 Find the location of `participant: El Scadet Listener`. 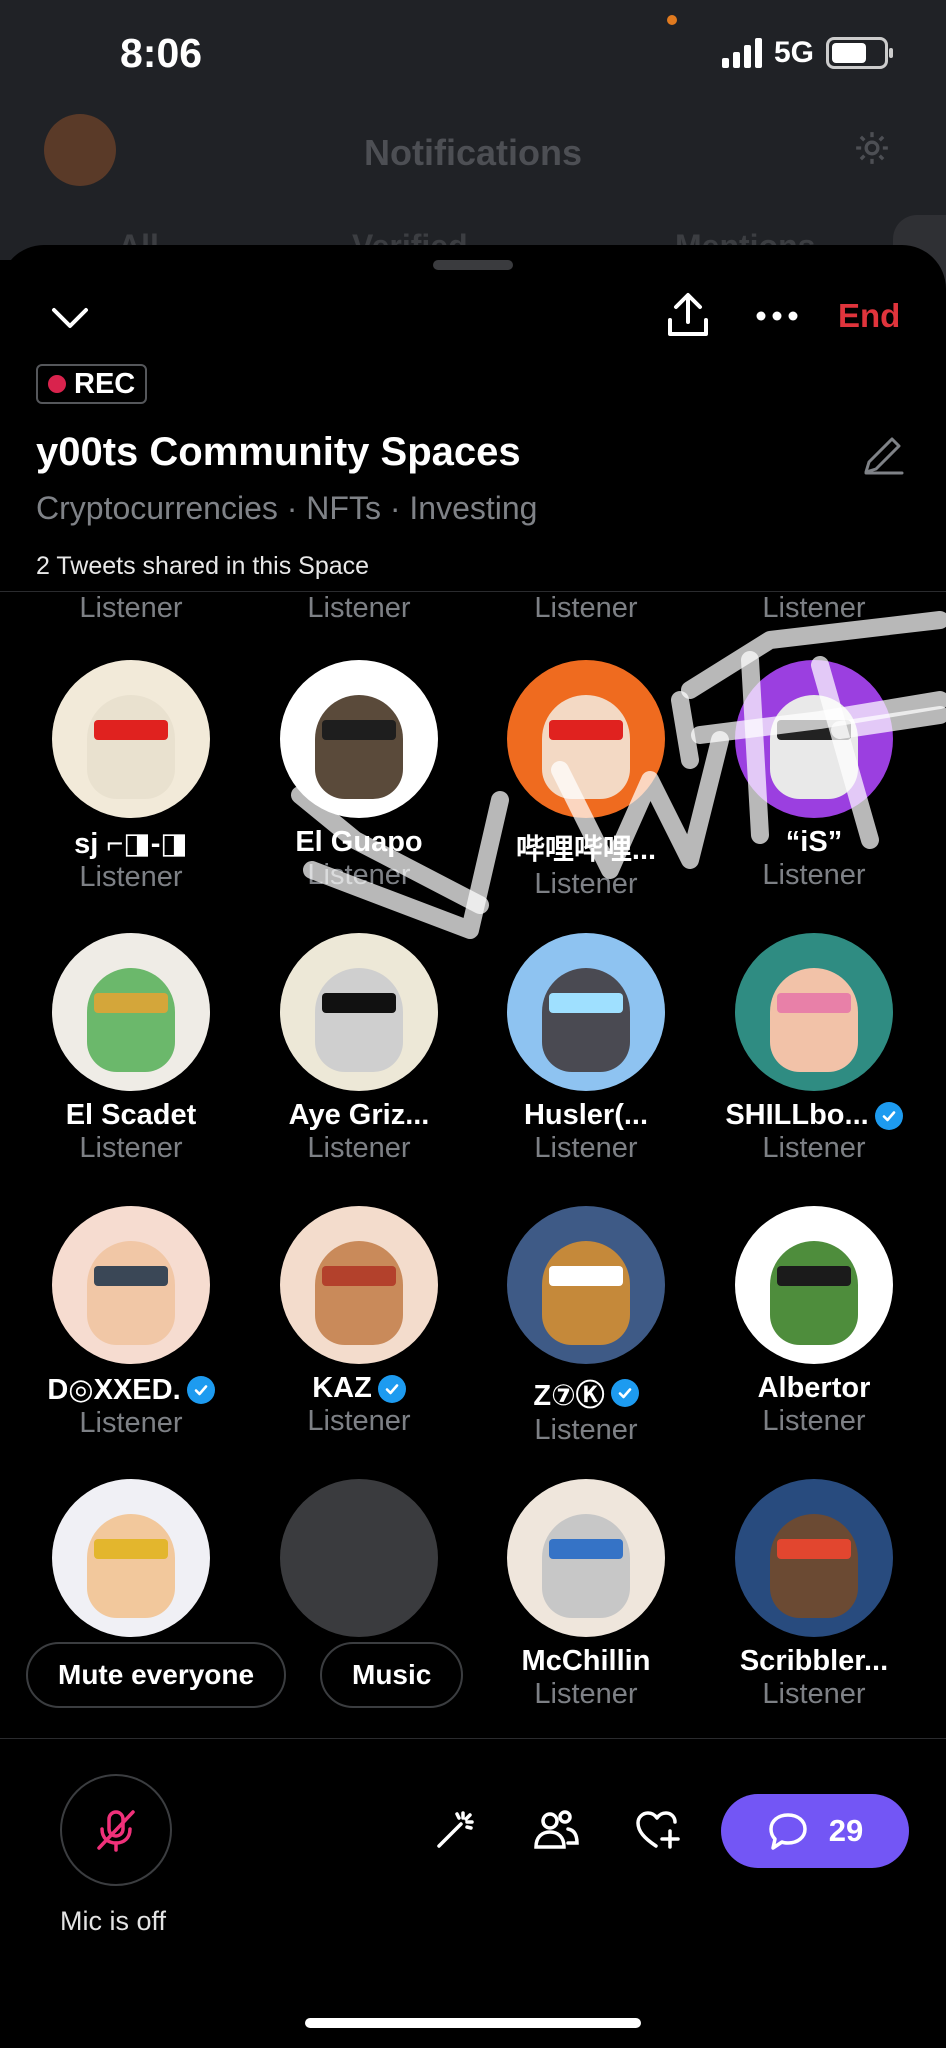

participant: El Scadet Listener is located at coordinates (131, 1049).